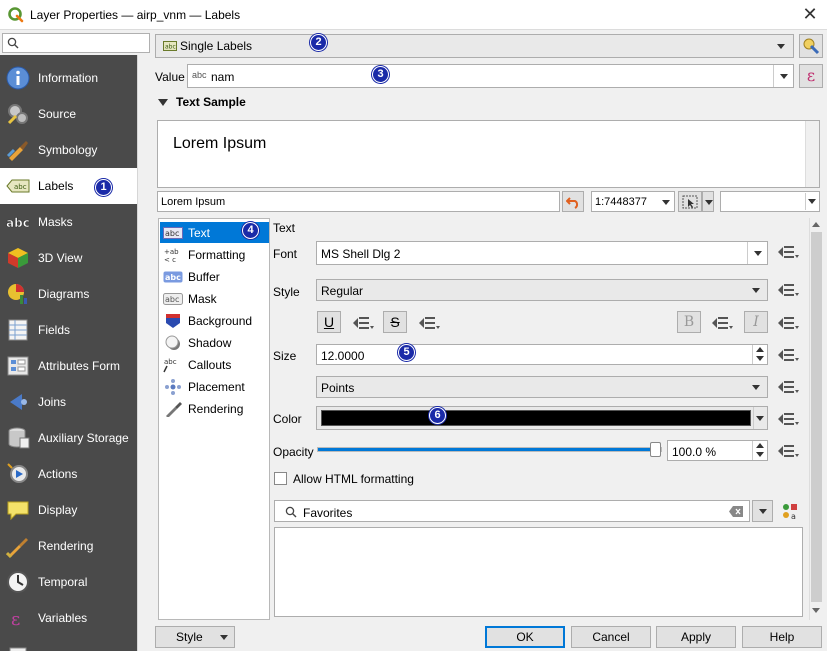 This screenshot has height=651, width=827. Describe the element at coordinates (68, 366) in the screenshot. I see `sidebar-item-attributes-form: Attributes Form` at that location.